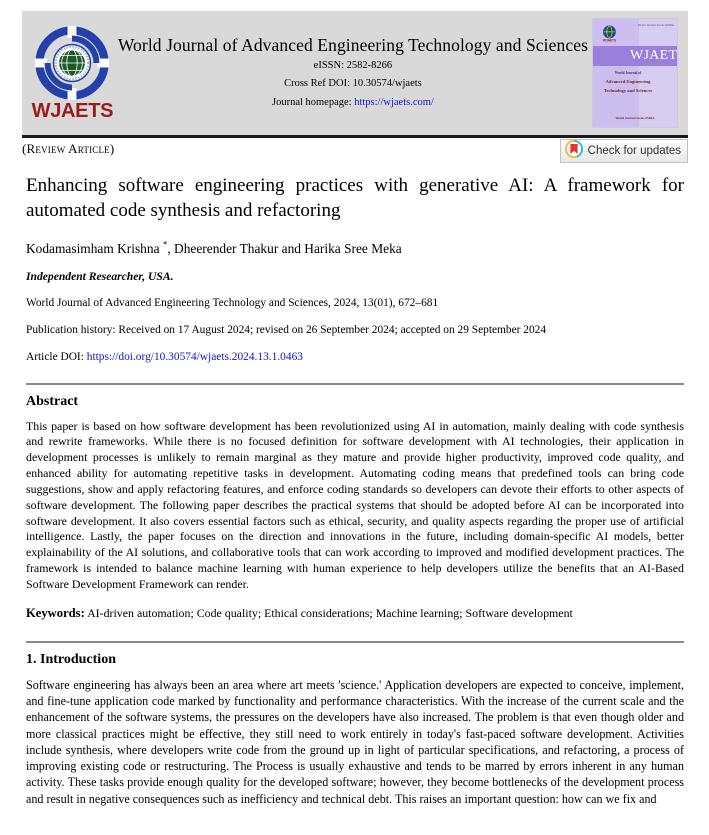 The image size is (709, 835). Describe the element at coordinates (355, 136) in the screenshot. I see `masthead-divider` at that location.